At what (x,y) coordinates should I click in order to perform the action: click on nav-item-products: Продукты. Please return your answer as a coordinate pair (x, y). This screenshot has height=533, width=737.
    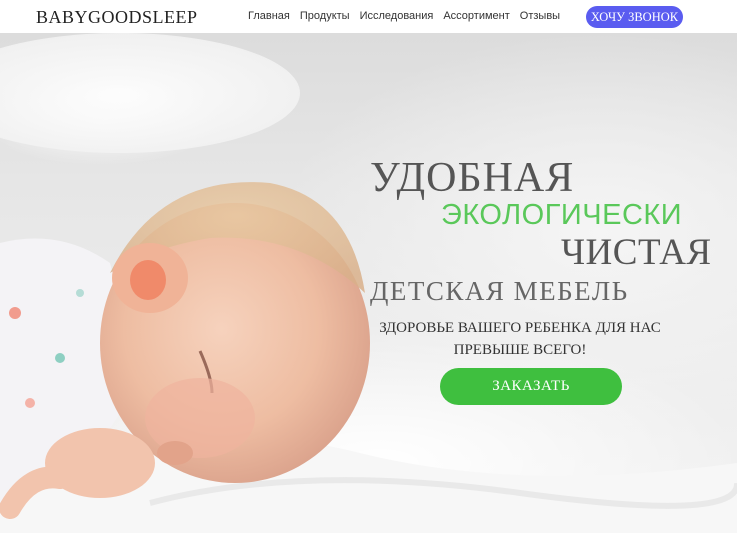
    Looking at the image, I should click on (325, 16).